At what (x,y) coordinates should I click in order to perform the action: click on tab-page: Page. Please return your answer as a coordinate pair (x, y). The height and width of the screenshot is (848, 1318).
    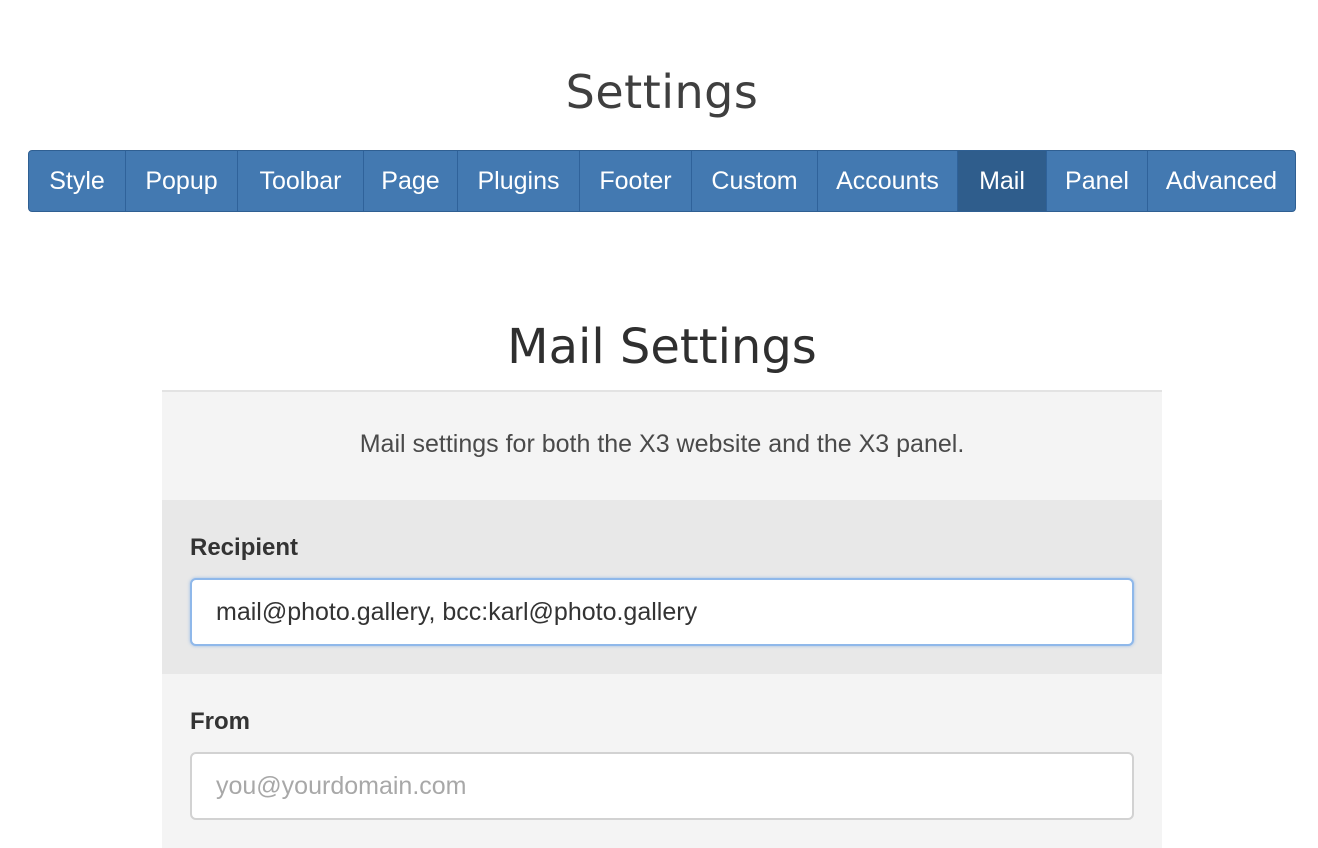
    Looking at the image, I should click on (411, 181).